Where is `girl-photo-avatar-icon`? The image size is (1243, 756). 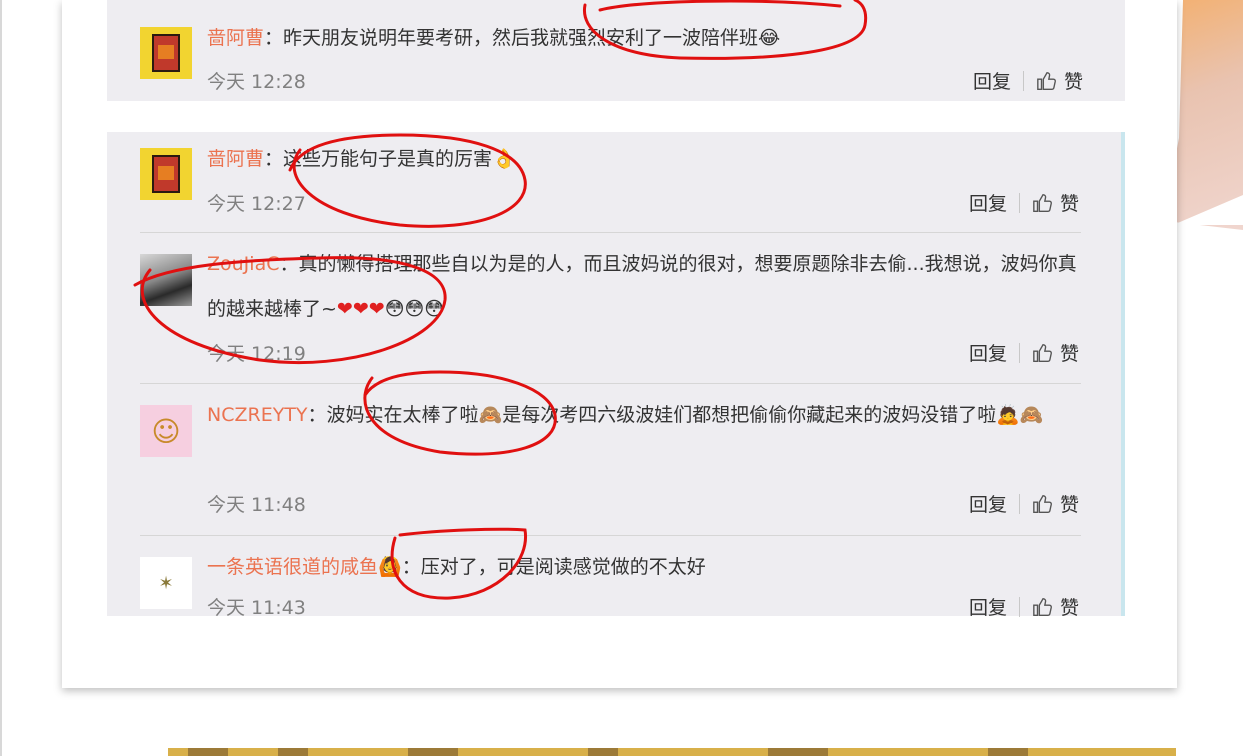 girl-photo-avatar-icon is located at coordinates (166, 280).